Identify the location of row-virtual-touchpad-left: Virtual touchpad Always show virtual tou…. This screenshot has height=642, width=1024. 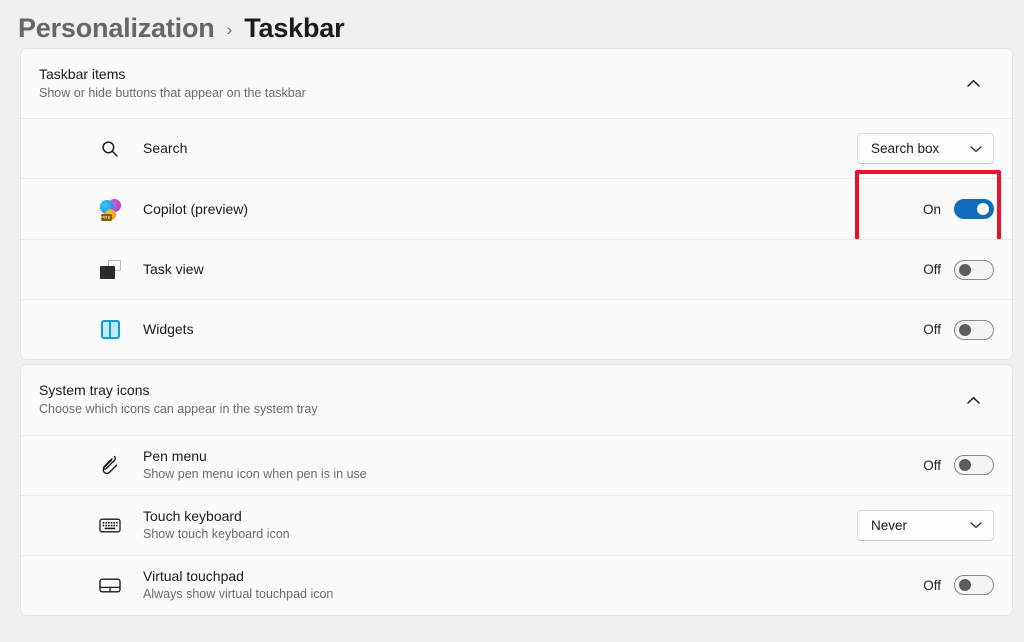
(216, 585).